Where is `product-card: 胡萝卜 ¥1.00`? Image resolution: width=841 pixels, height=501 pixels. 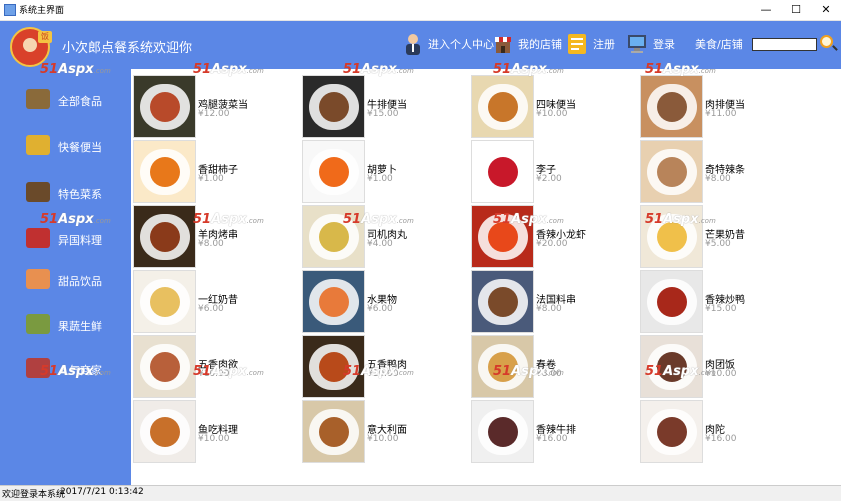 product-card: 胡萝卜 ¥1.00 is located at coordinates (384, 170).